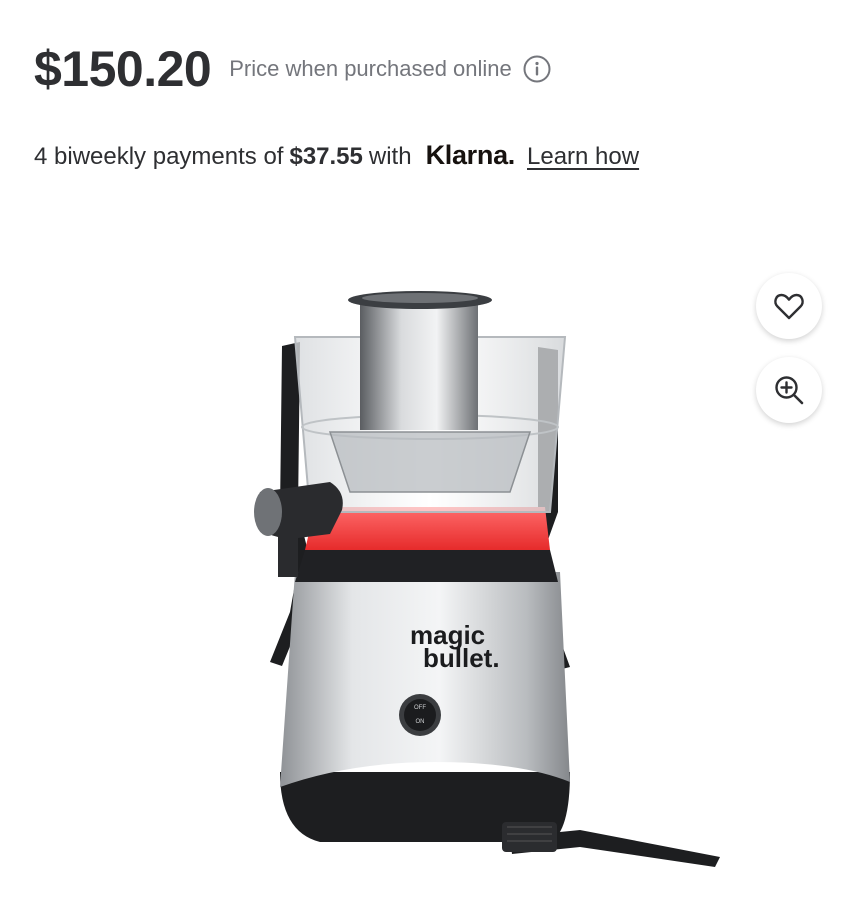 The height and width of the screenshot is (919, 858). Describe the element at coordinates (326, 156) in the screenshot. I see `klarna-amount: $37.55` at that location.